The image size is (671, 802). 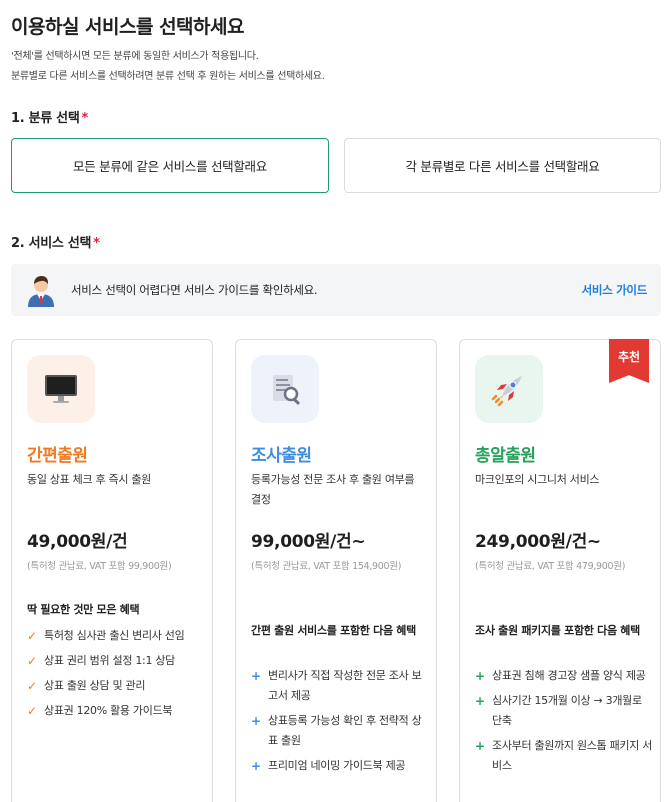 What do you see at coordinates (569, 675) in the screenshot?
I see `benefit-text: 상표권 침해 경고장 샘플 양식 제공` at bounding box center [569, 675].